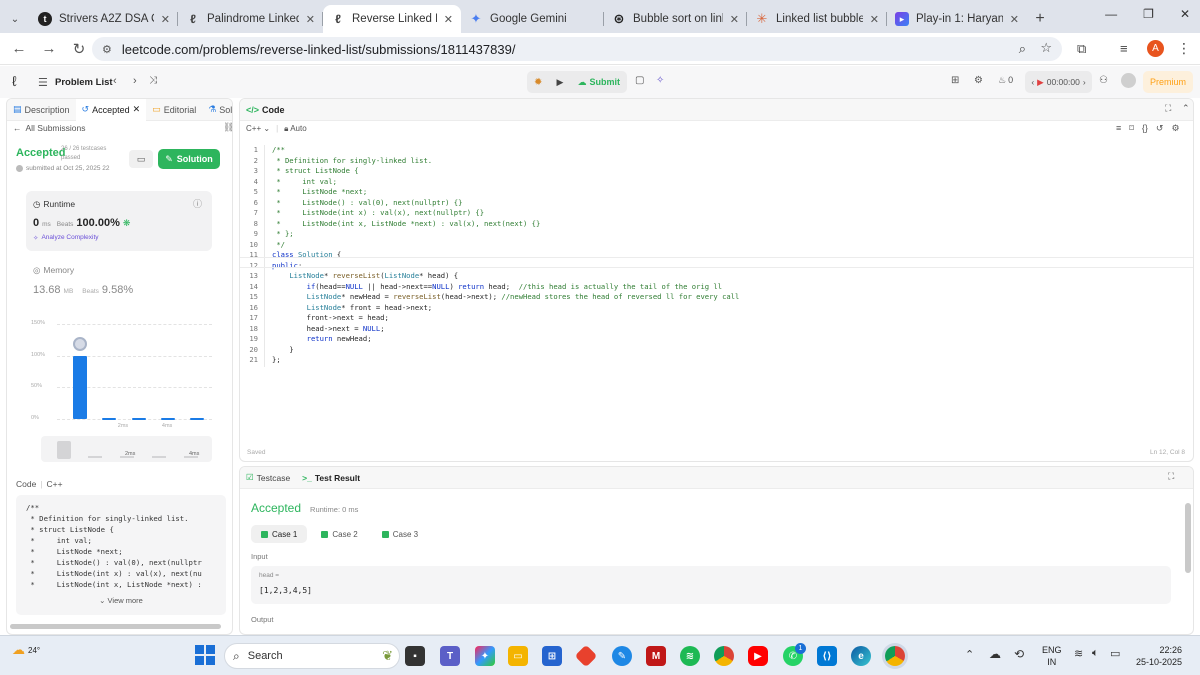  Describe the element at coordinates (115, 626) in the screenshot. I see `horizontal-scrollbar` at that location.